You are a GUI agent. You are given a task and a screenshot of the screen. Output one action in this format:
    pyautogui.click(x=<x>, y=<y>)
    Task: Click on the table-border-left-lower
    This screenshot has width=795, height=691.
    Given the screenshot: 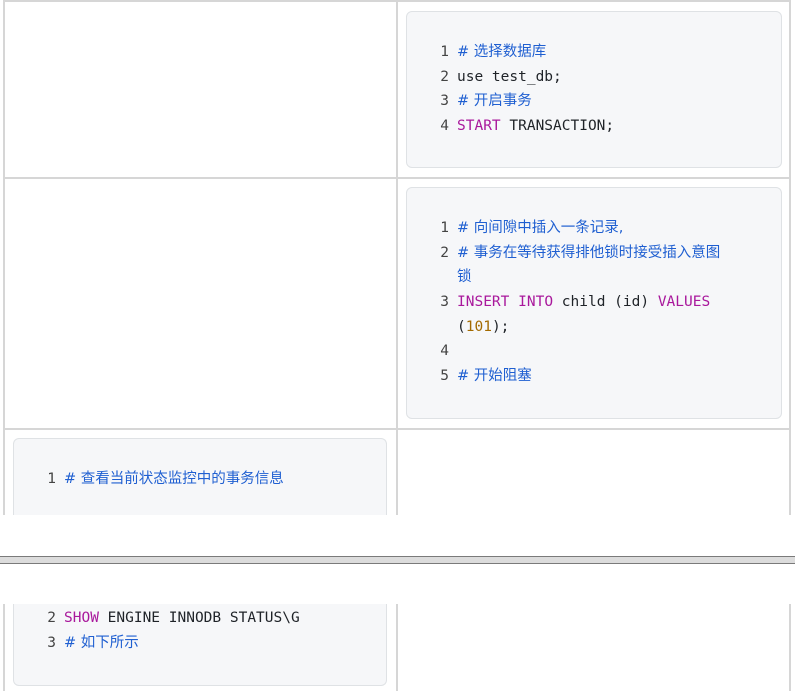 What is the action you would take?
    pyautogui.click(x=4, y=647)
    